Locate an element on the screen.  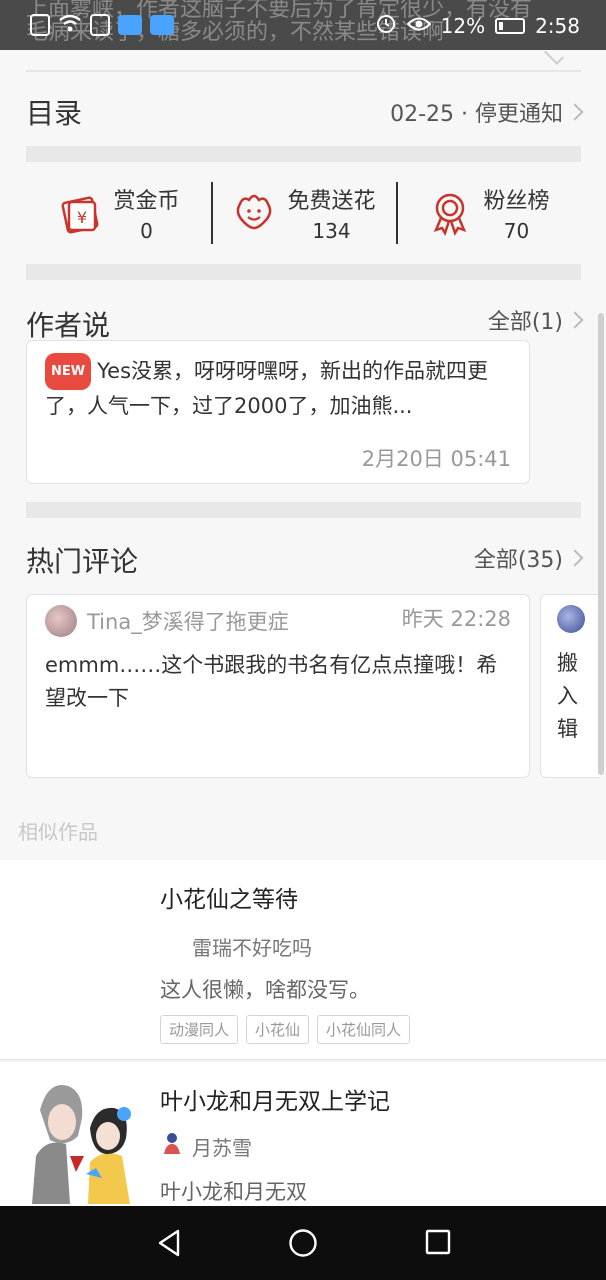
author-says-header: 作者说 全部(1) is located at coordinates (305, 323).